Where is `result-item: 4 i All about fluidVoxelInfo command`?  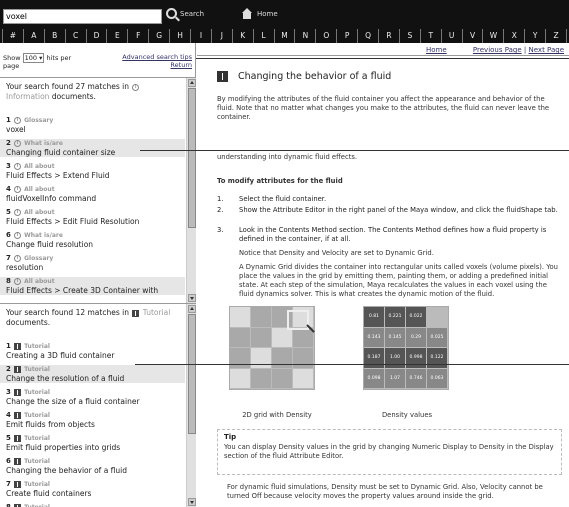 result-item: 4 i All about fluidVoxelInfo command is located at coordinates (95, 194).